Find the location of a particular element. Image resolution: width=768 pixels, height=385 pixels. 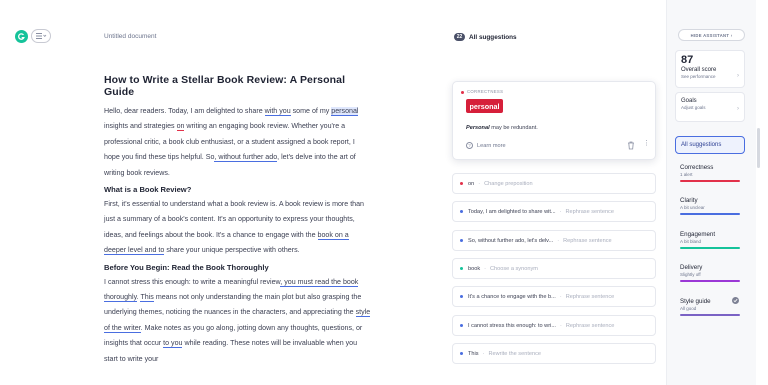

overall-score-card: 87 Overall score See performance › is located at coordinates (710, 69).